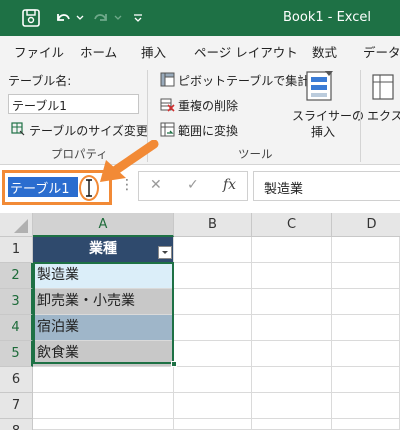 Image resolution: width=400 pixels, height=430 pixels. I want to click on cell-d2, so click(366, 276).